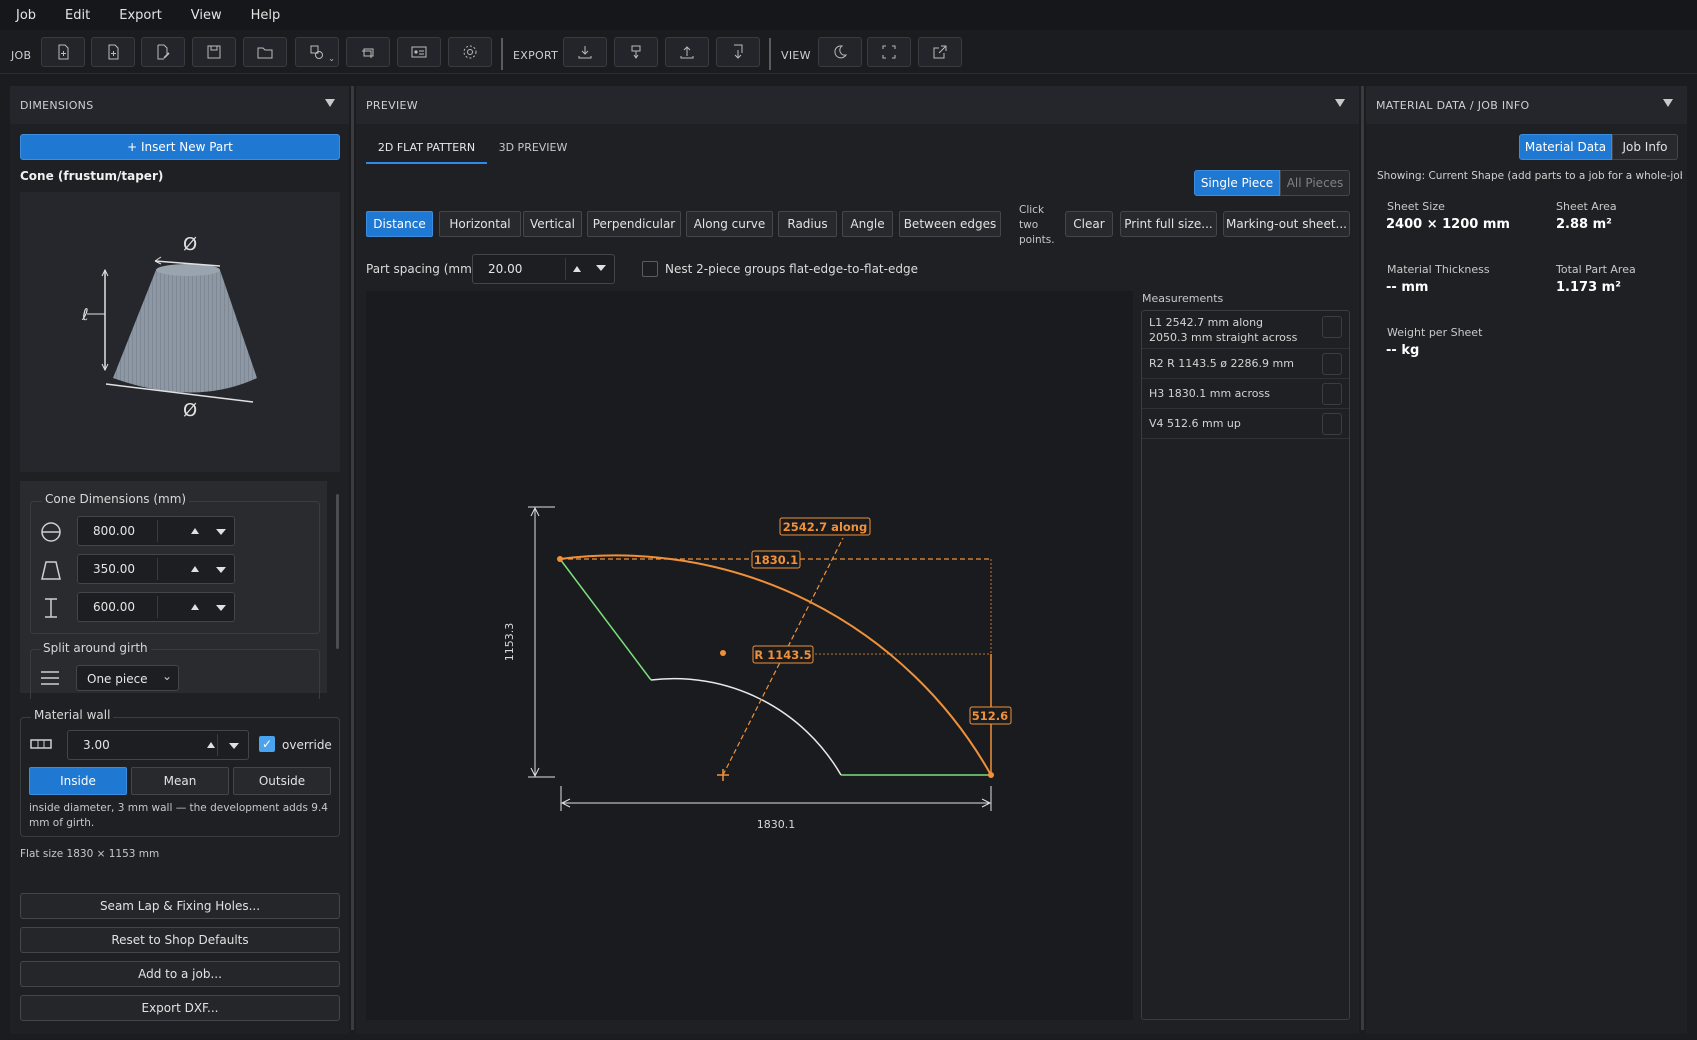 The image size is (1697, 1040). What do you see at coordinates (634, 224) in the screenshot?
I see `tool-perpendicular: Perpendicular` at bounding box center [634, 224].